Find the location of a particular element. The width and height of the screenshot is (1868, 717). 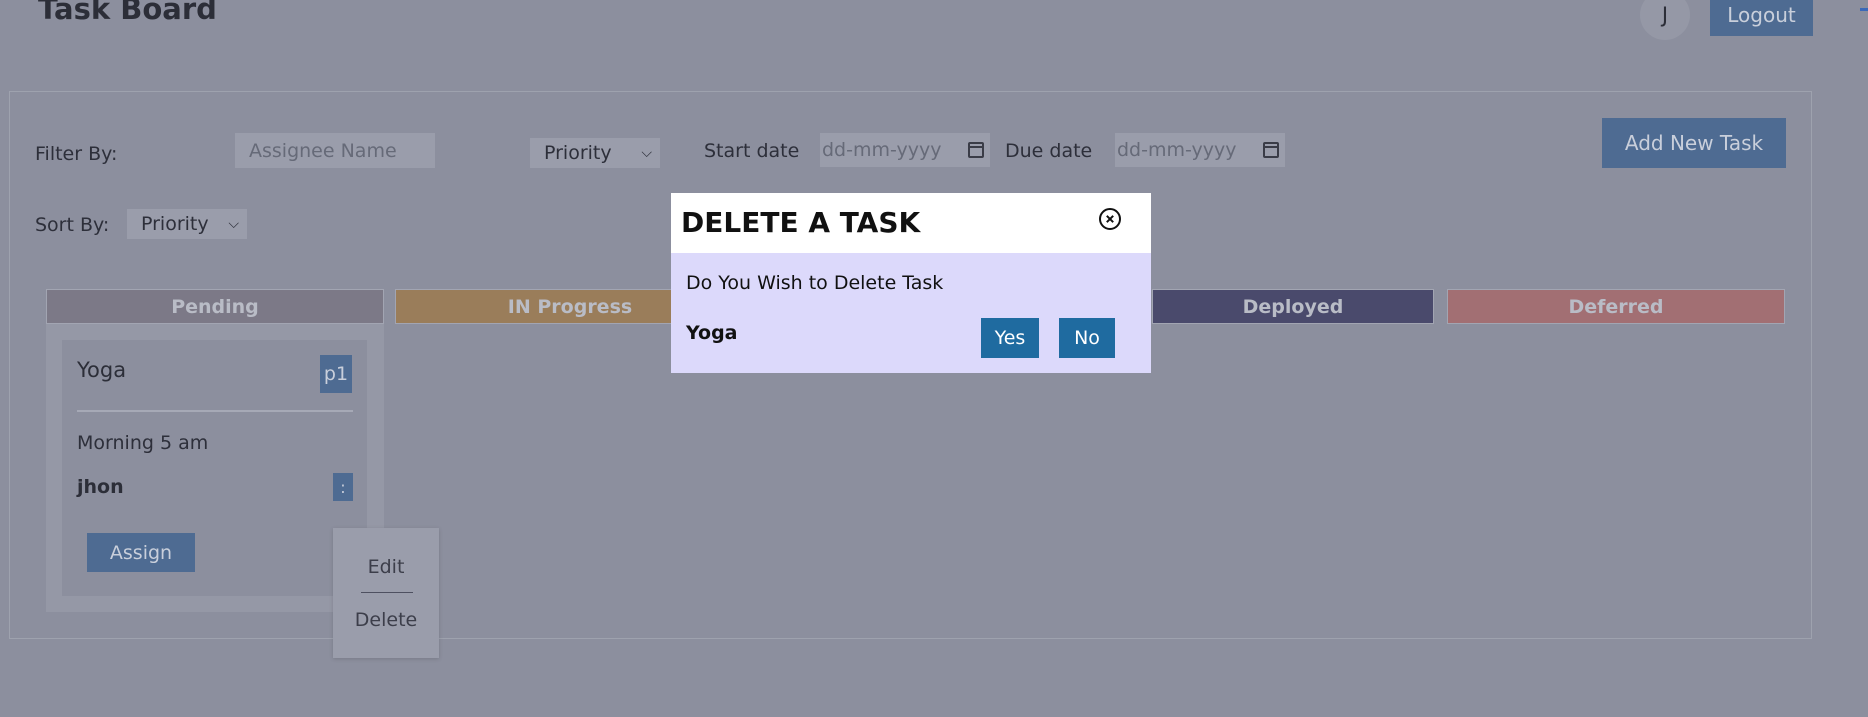

card-divider is located at coordinates (215, 411).